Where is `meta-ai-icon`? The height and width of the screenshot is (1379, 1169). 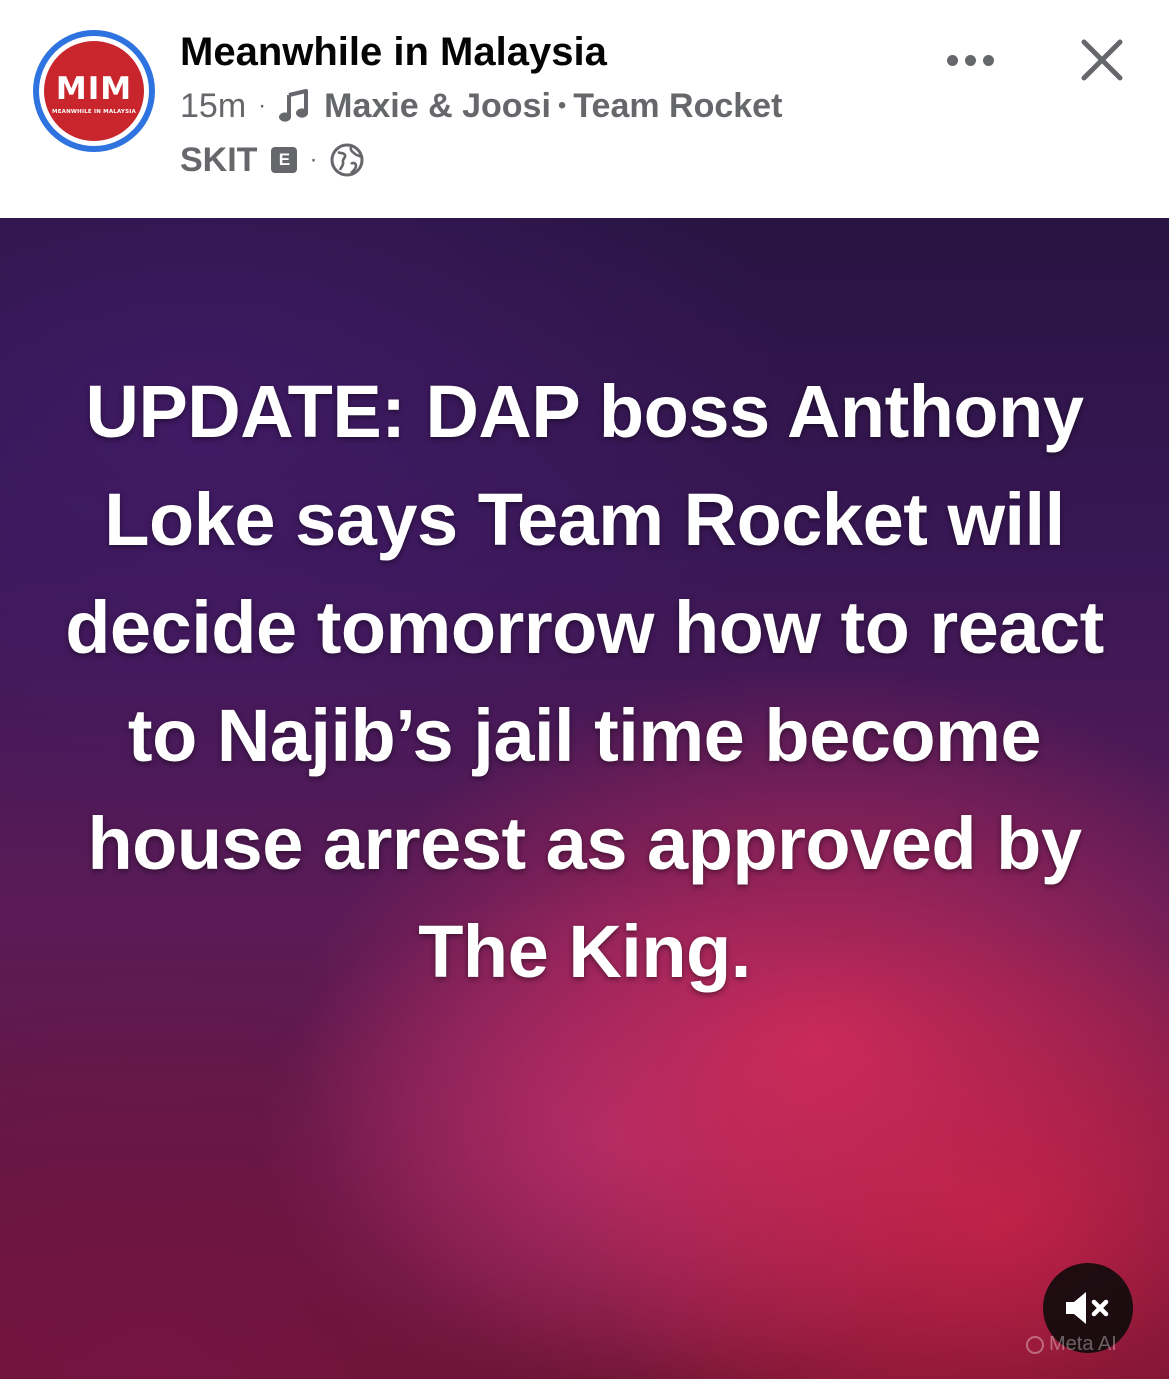 meta-ai-icon is located at coordinates (1035, 1344).